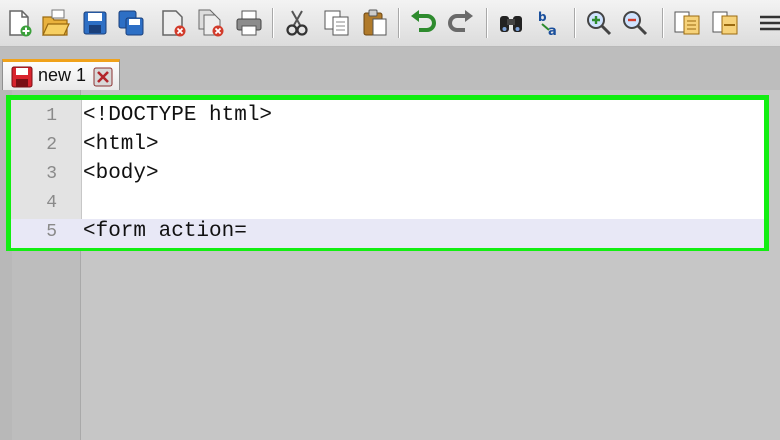 The image size is (780, 440). Describe the element at coordinates (178, 115) in the screenshot. I see `code-text: <!DOCTYPE html>` at that location.